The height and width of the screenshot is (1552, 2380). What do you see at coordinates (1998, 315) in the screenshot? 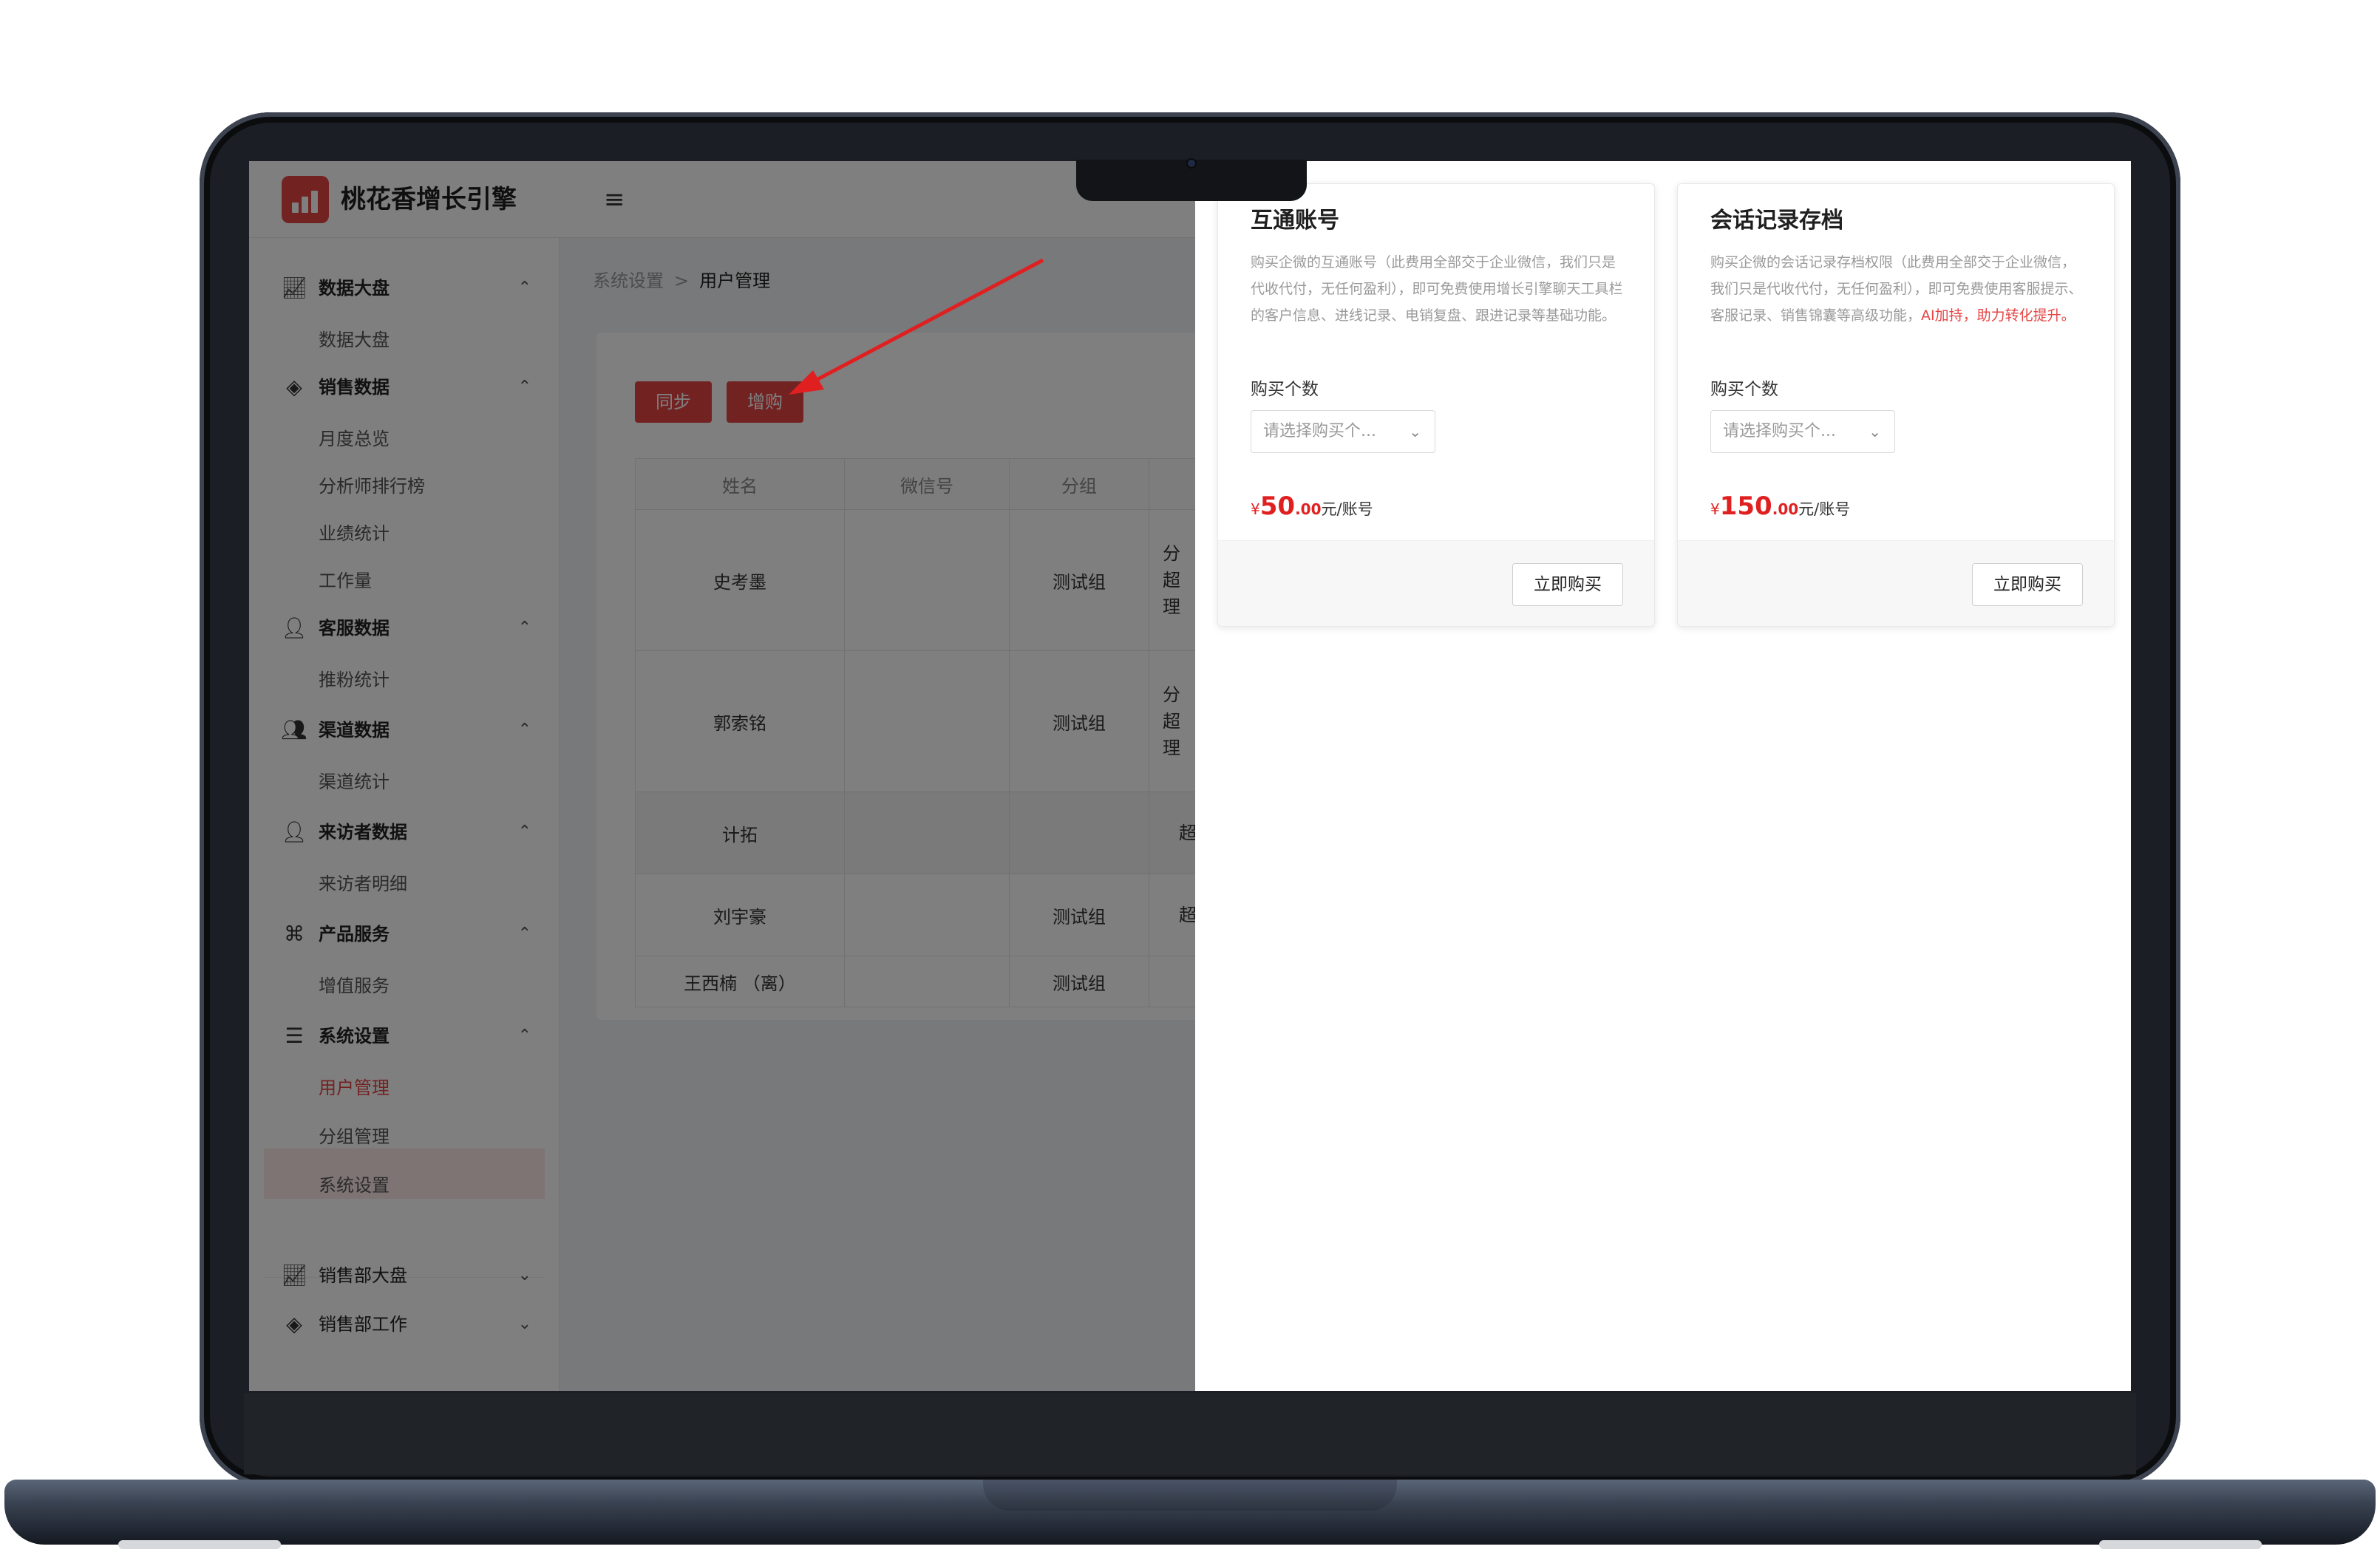
I see `card-description-highlight: AI加持，助力转化提升。` at bounding box center [1998, 315].